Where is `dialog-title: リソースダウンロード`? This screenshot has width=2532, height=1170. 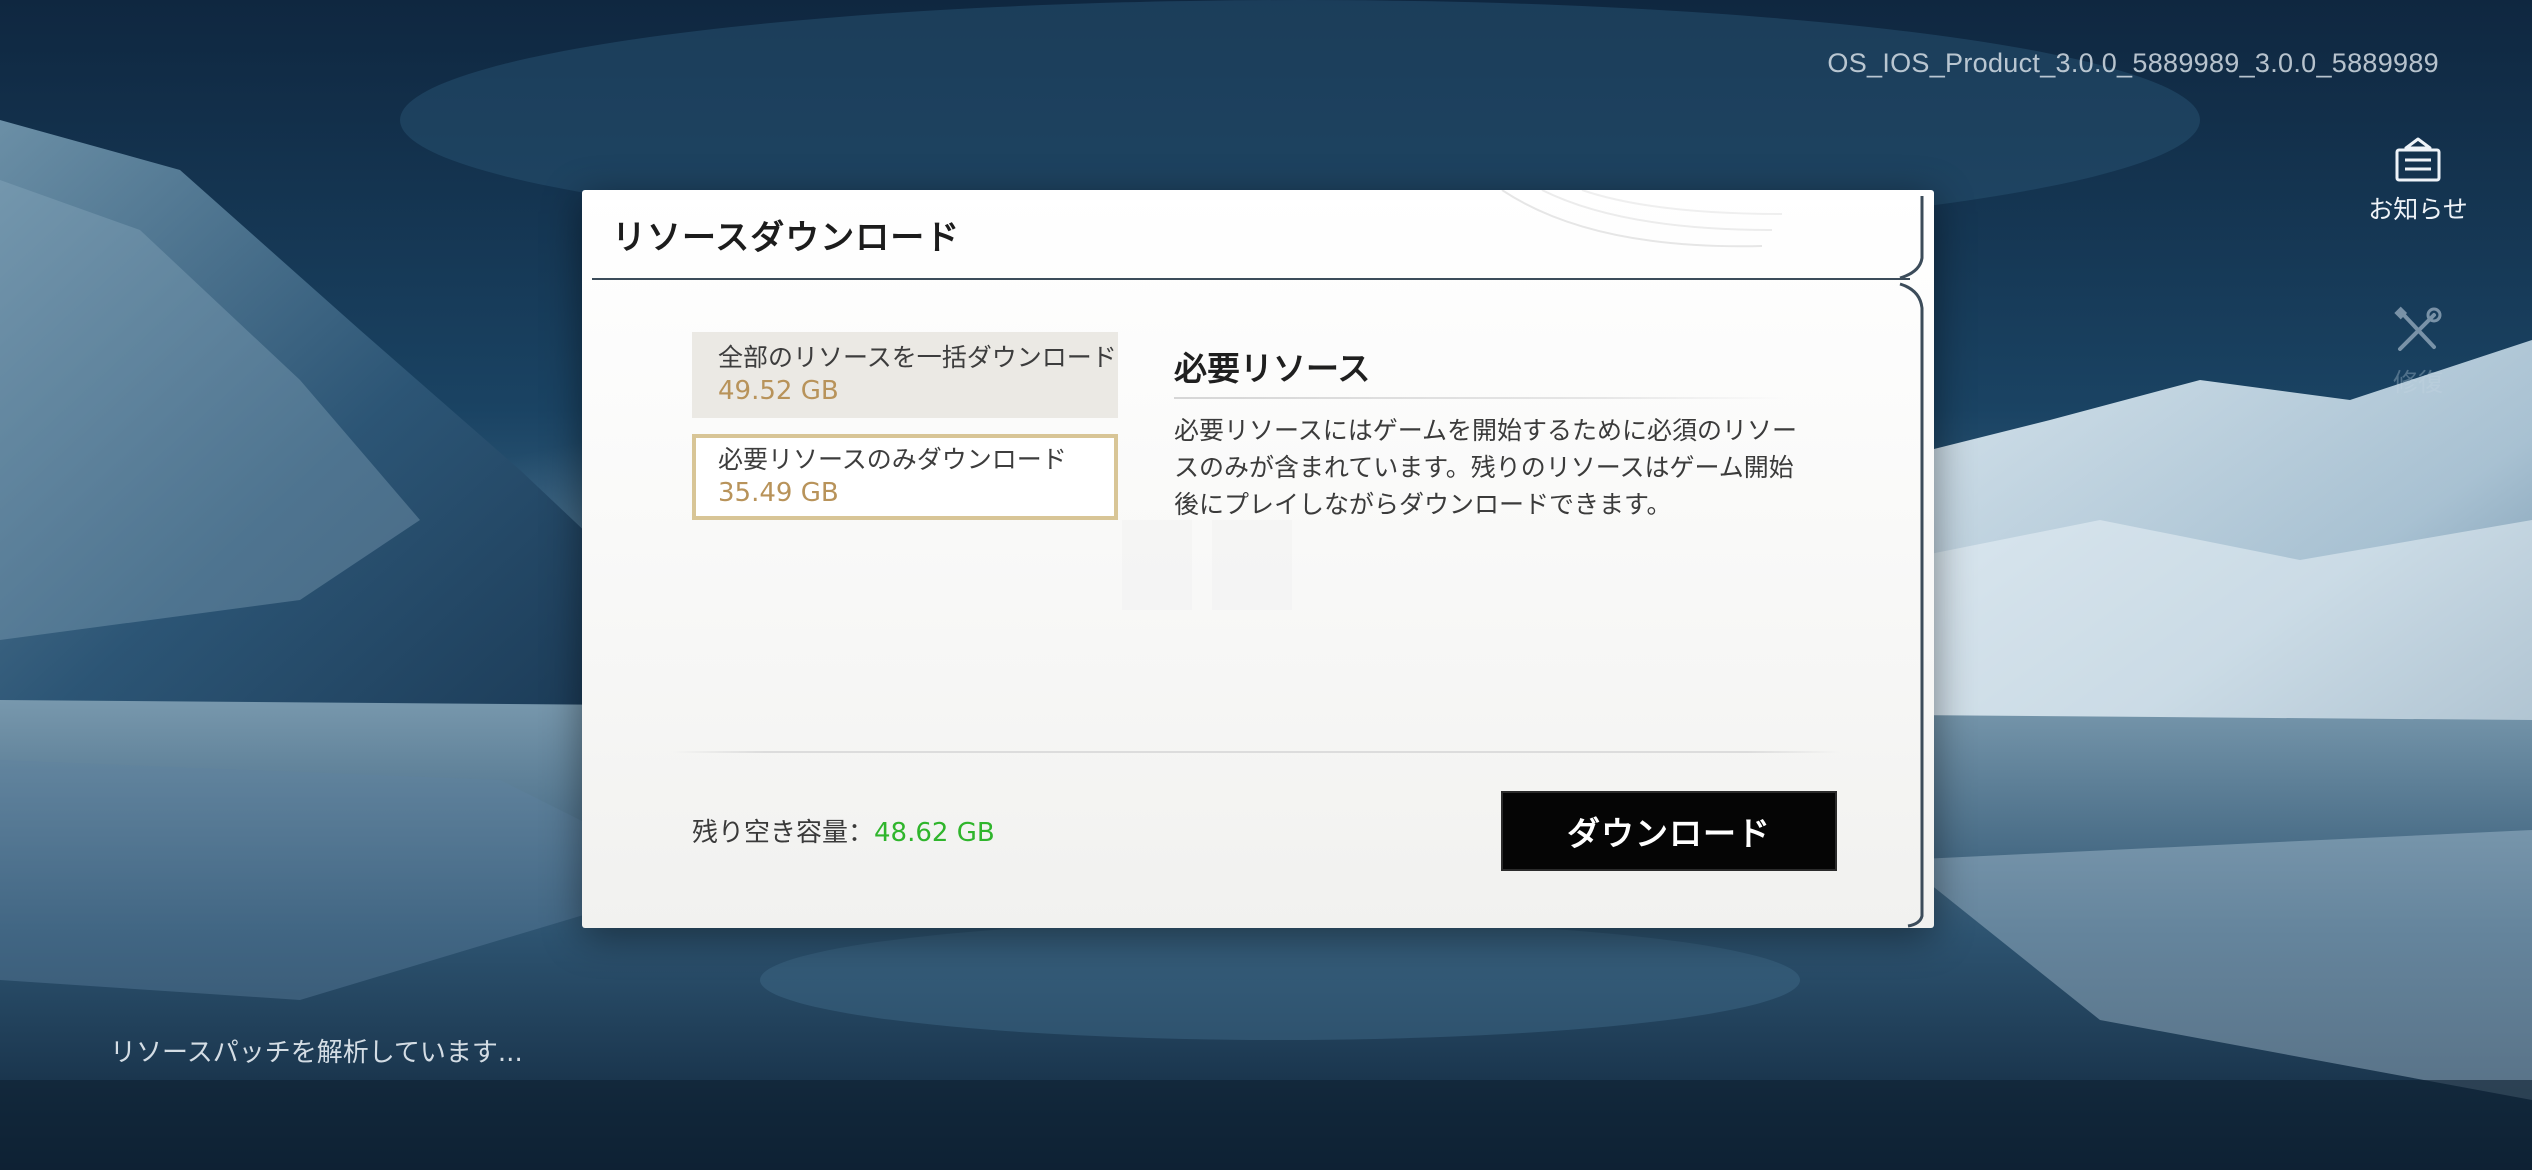
dialog-title: リソースダウンロード is located at coordinates (786, 238).